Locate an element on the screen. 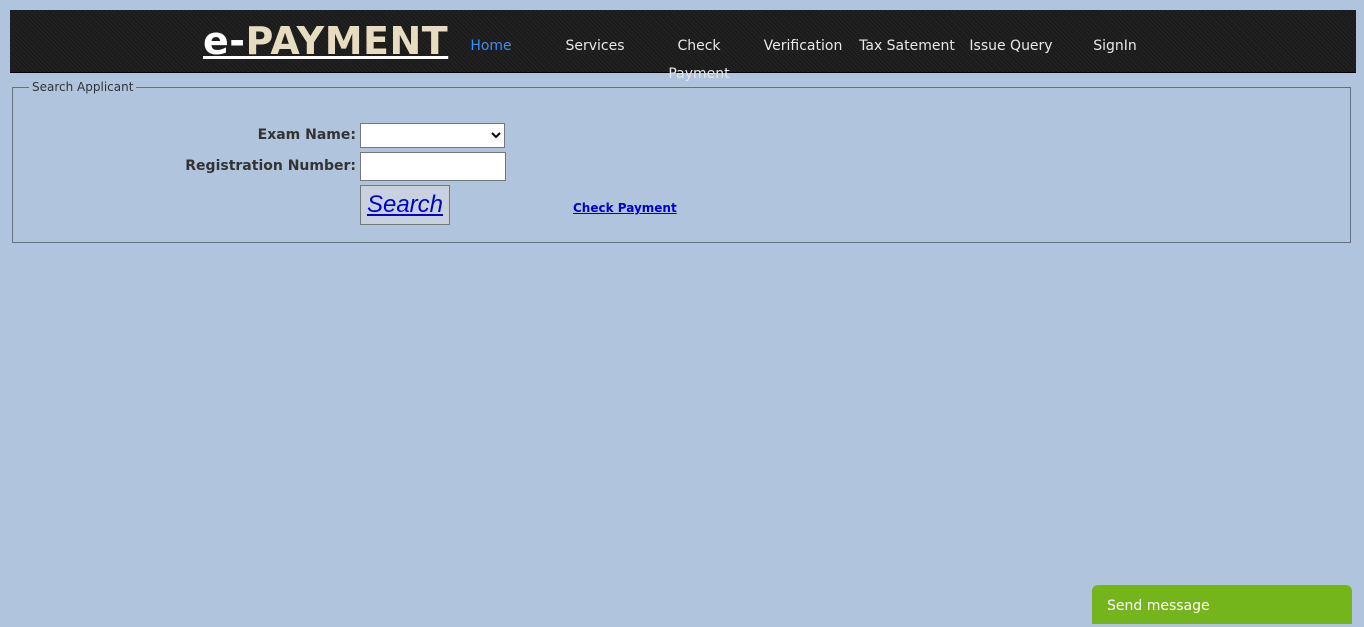 The width and height of the screenshot is (1364, 627). exam-name-select is located at coordinates (432, 135).